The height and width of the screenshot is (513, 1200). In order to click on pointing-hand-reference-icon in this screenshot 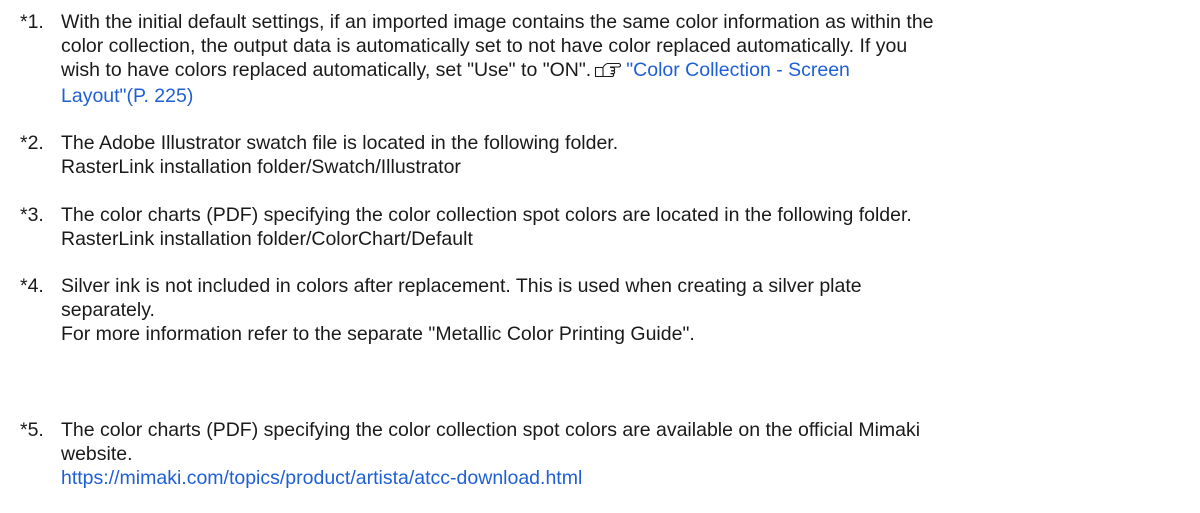, I will do `click(608, 72)`.